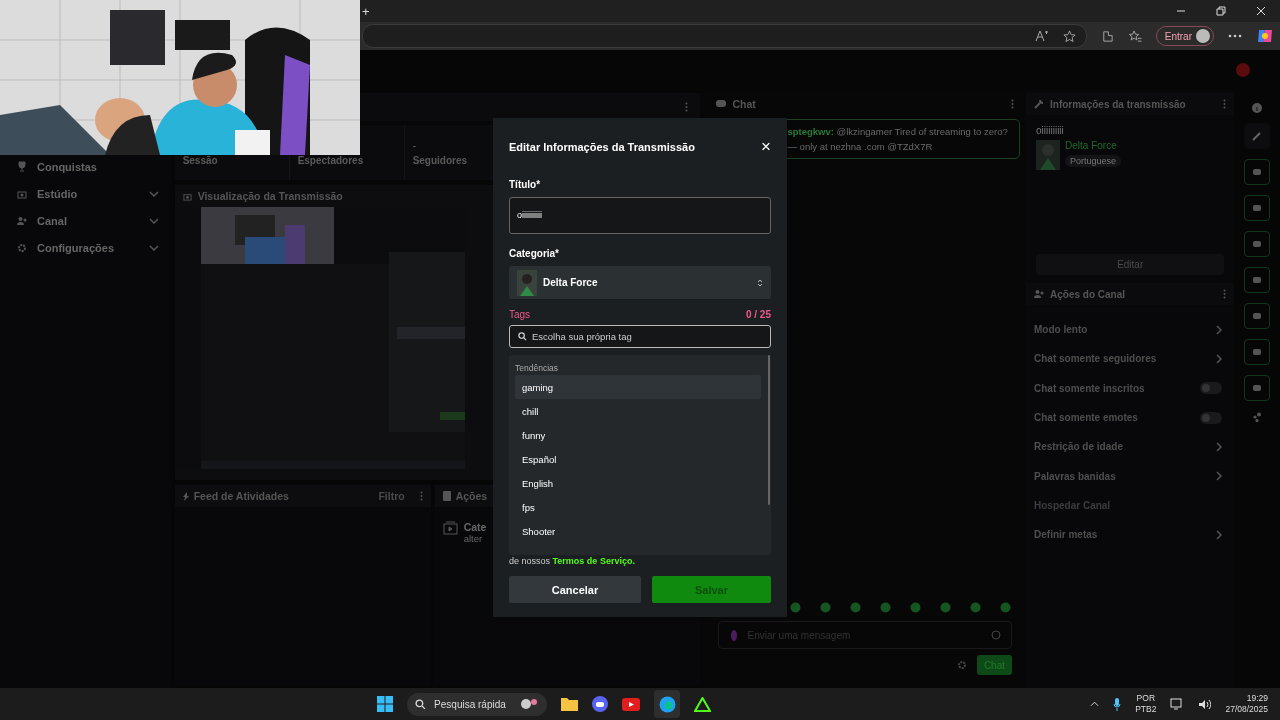 Image resolution: width=1280 pixels, height=720 pixels. I want to click on users-icon, so click(22, 220).